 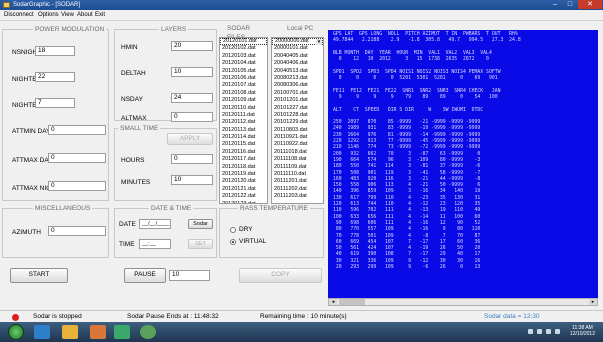 What do you see at coordinates (190, 139) in the screenshot?
I see `apply-button: APPLY` at bounding box center [190, 139].